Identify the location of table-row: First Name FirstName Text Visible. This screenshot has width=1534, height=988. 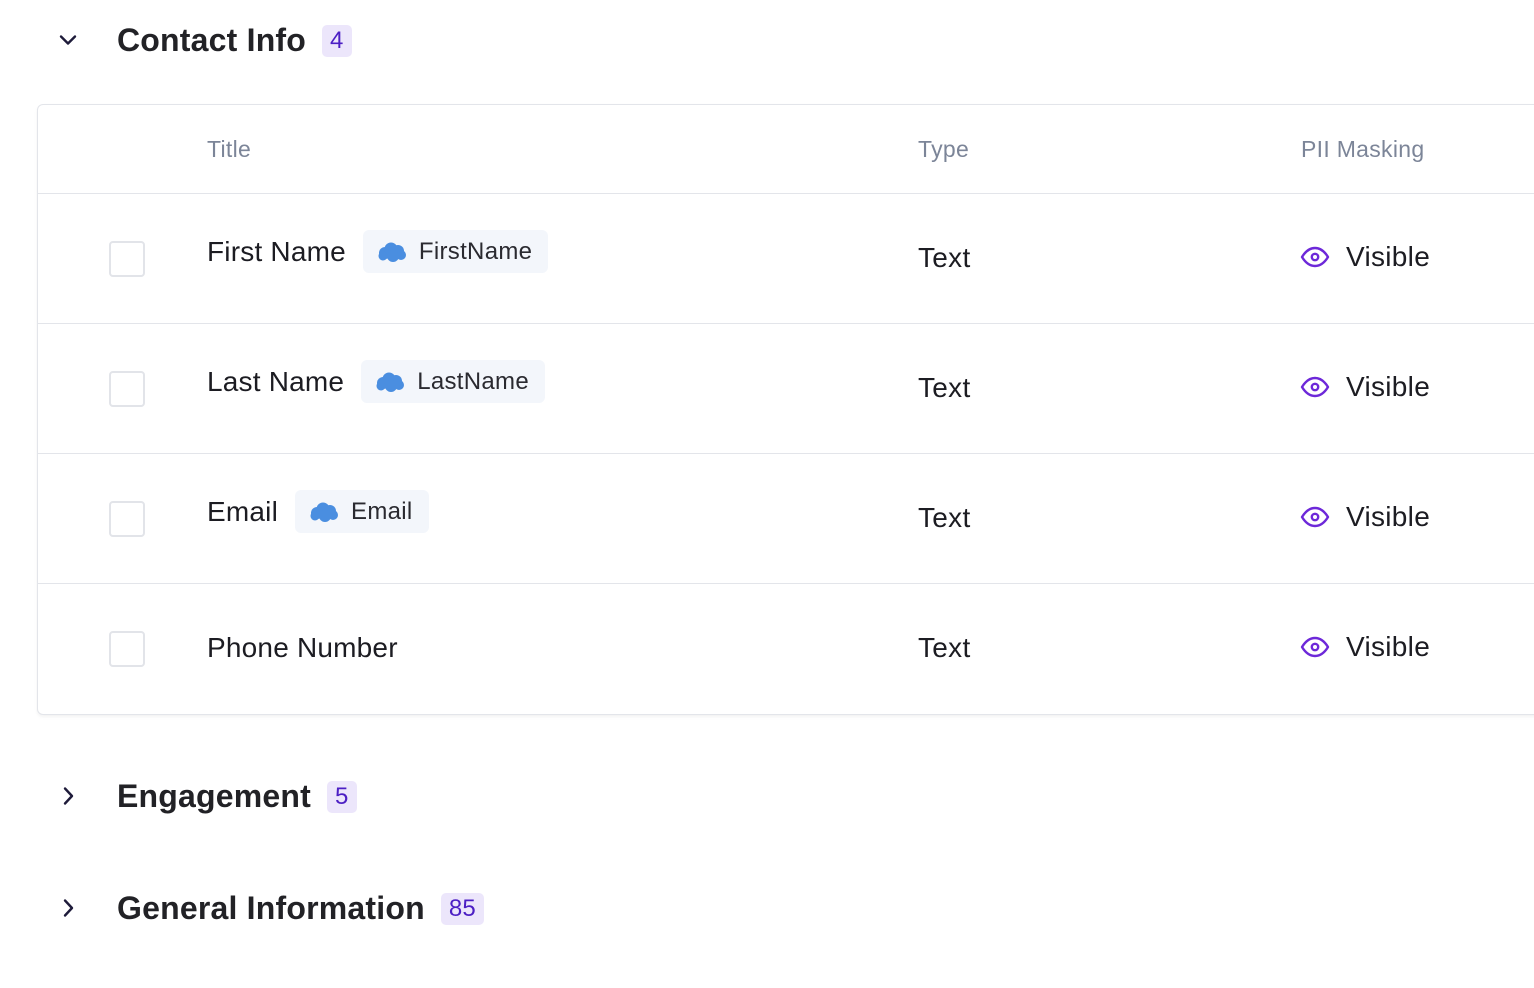
(786, 259).